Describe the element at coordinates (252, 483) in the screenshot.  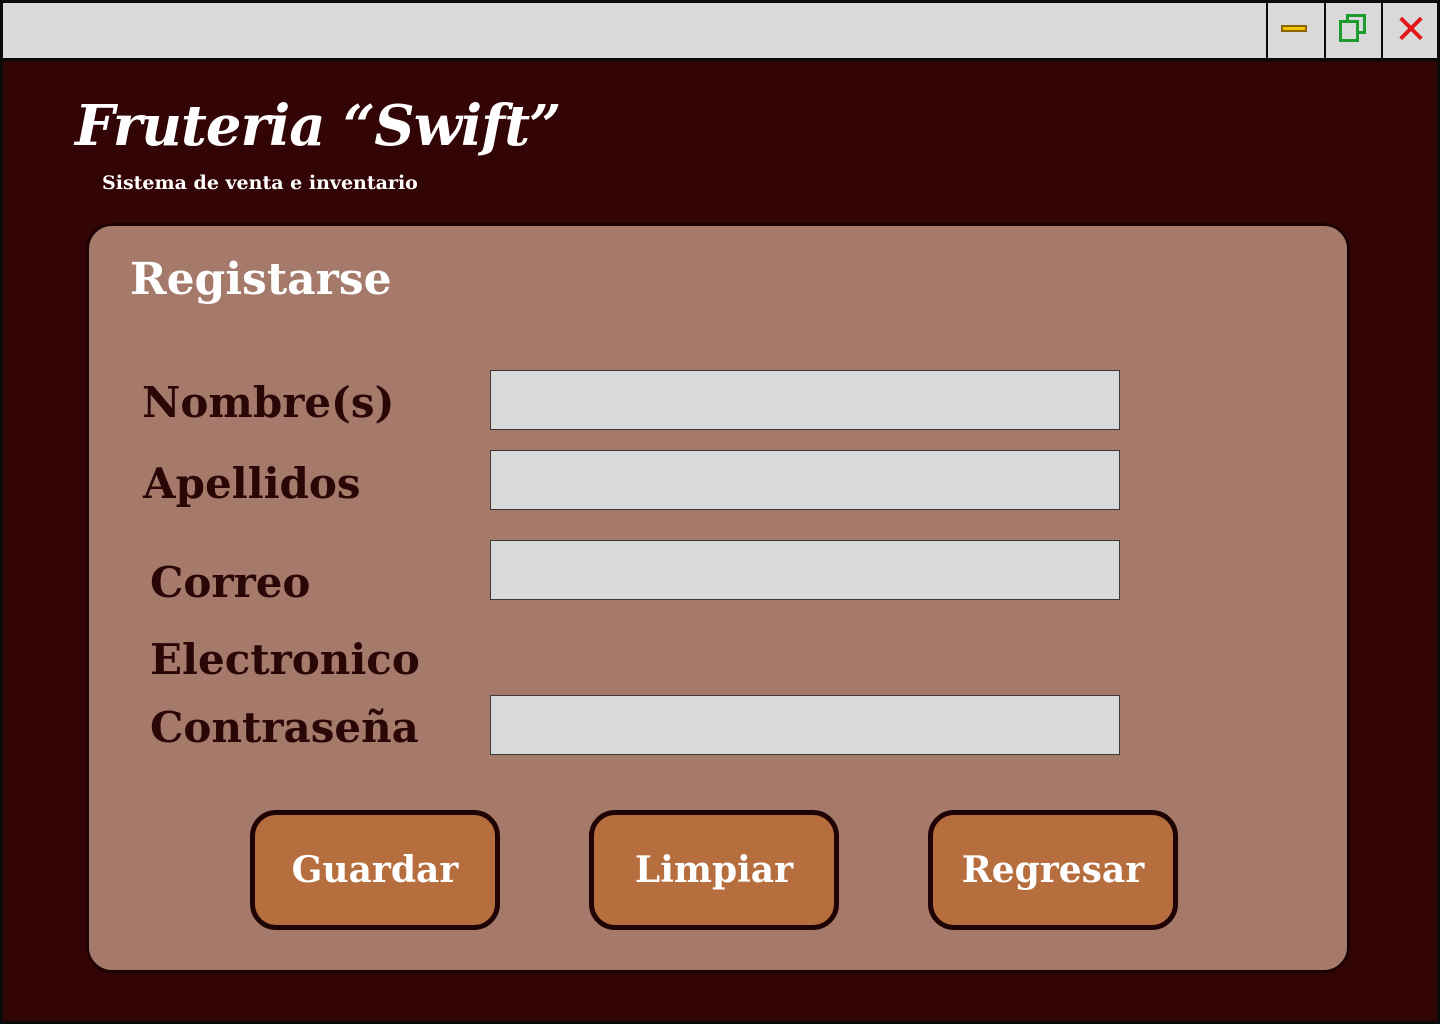
I see `apellidos-label: Apellidos` at that location.